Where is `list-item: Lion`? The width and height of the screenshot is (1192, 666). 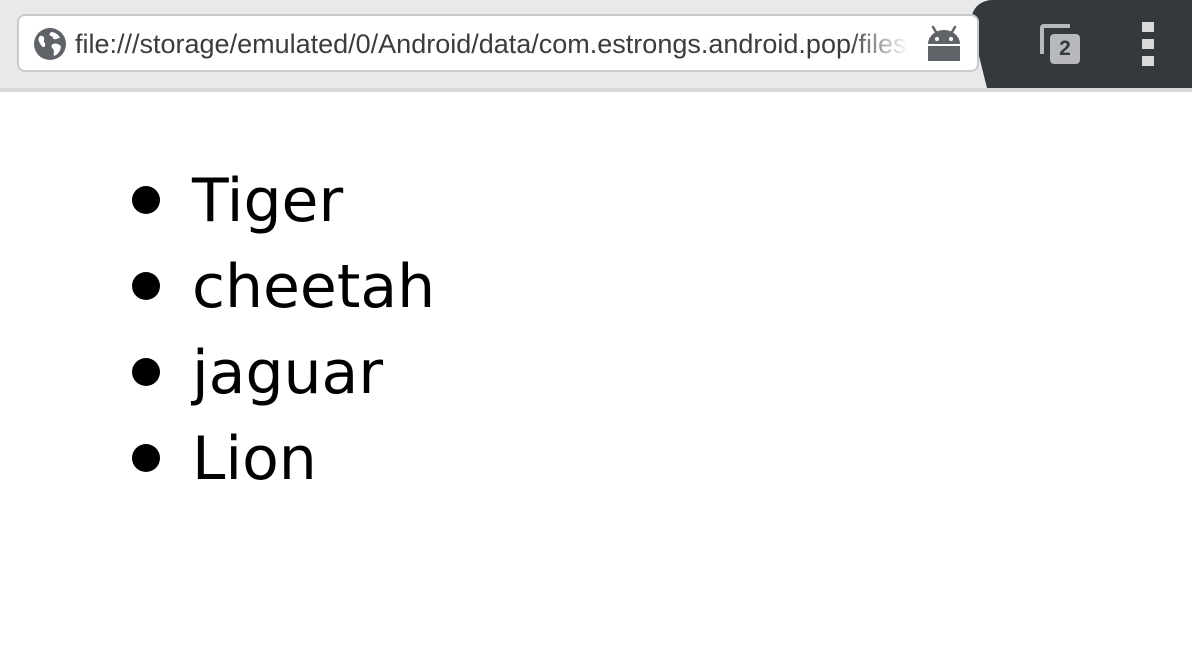
list-item: Lion is located at coordinates (282, 459).